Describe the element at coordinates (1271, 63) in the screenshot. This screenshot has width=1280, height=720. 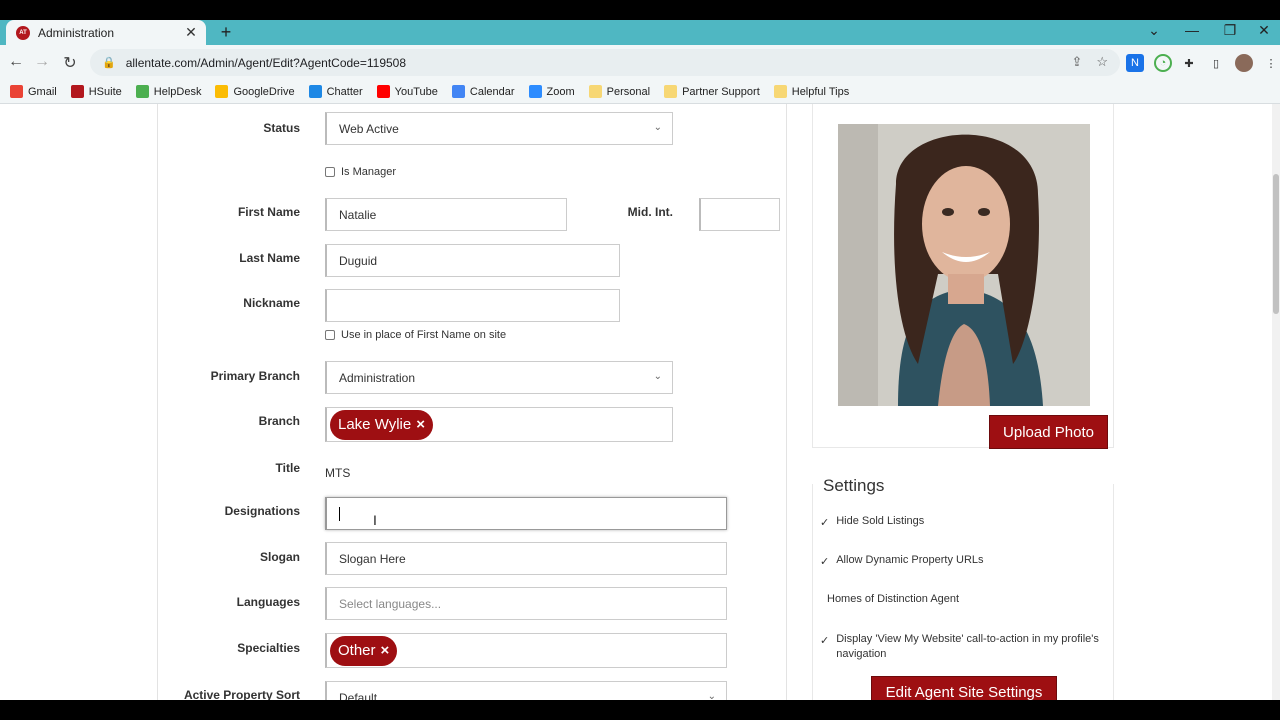
I see `menu-dots-icon: ⋮` at that location.